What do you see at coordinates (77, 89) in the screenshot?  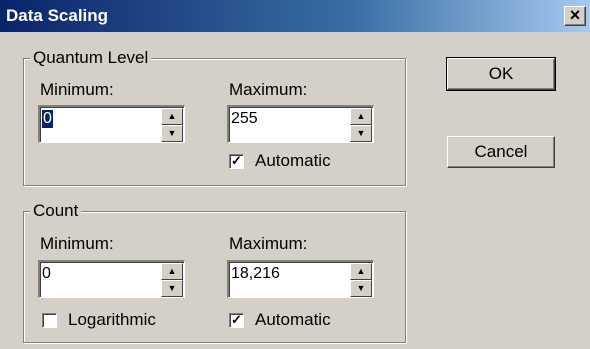 I see `quantum-min-label: Minimum:` at bounding box center [77, 89].